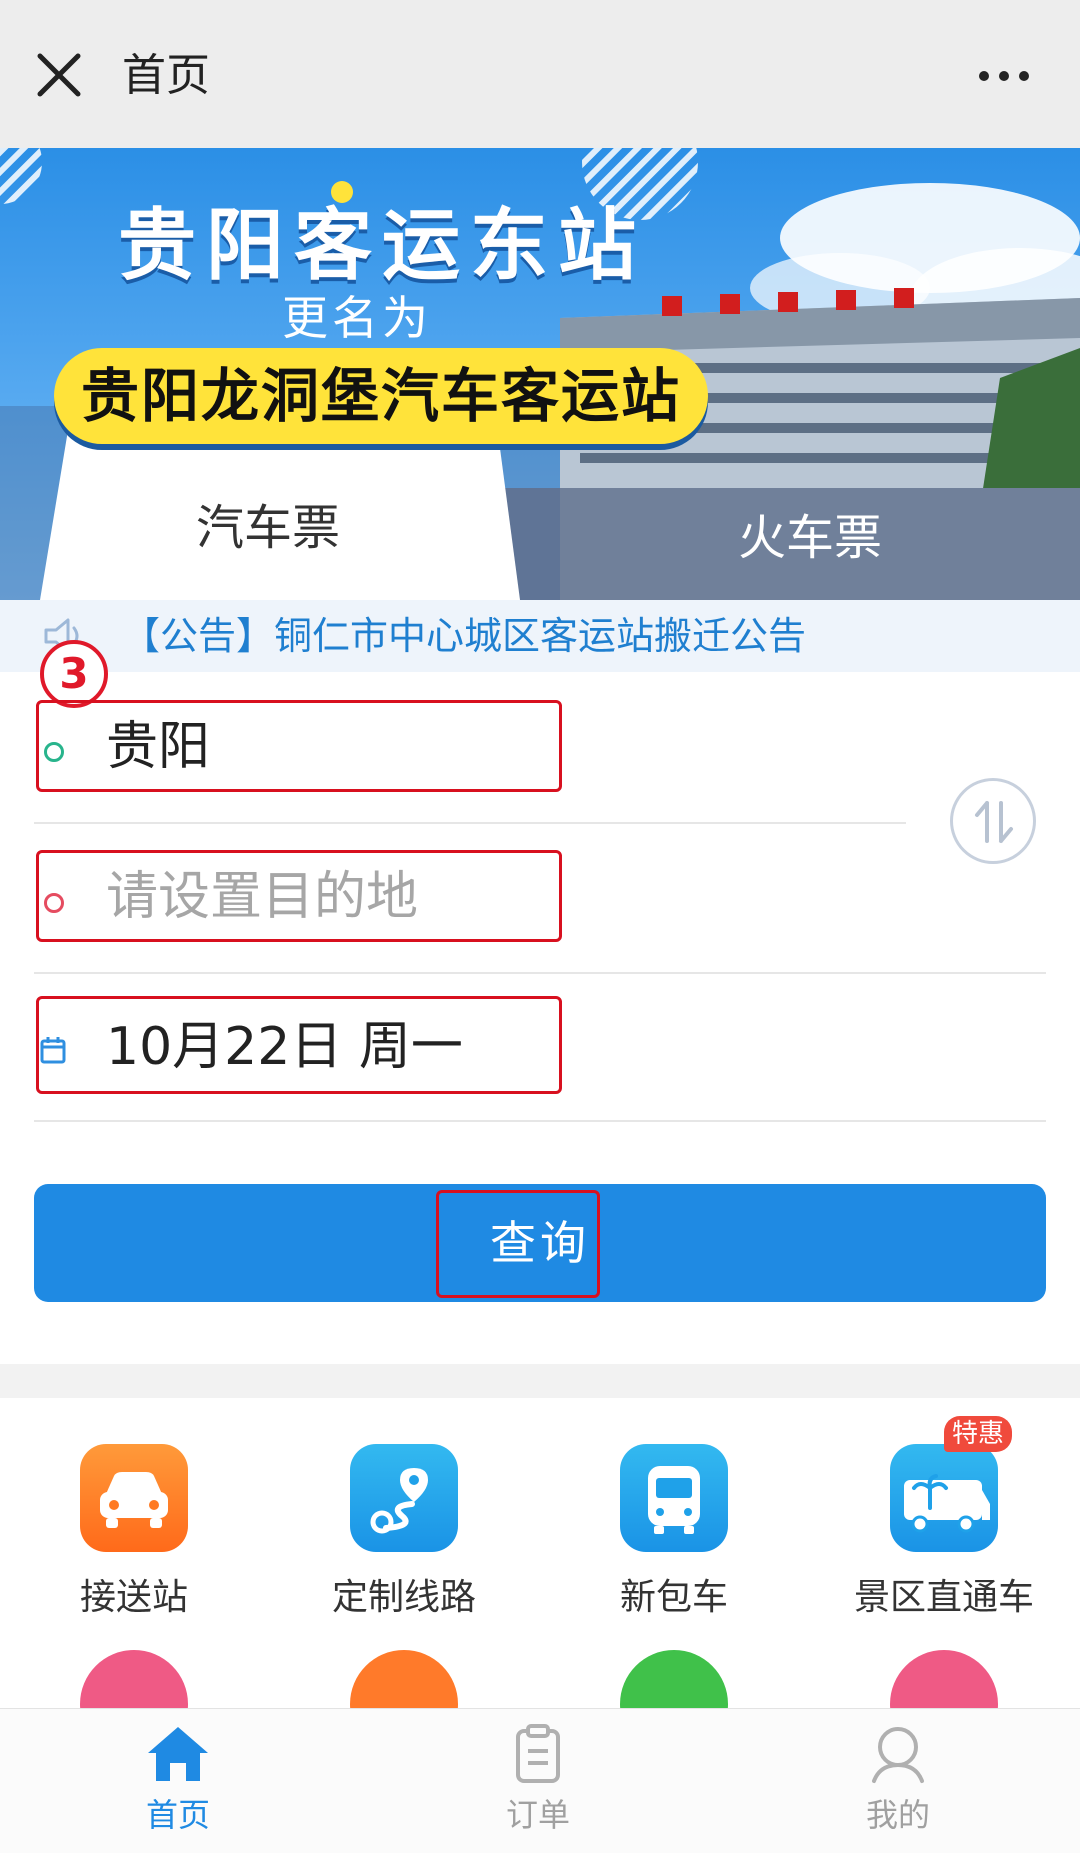 This screenshot has width=1080, height=1853. What do you see at coordinates (898, 1755) in the screenshot?
I see `user-icon` at bounding box center [898, 1755].